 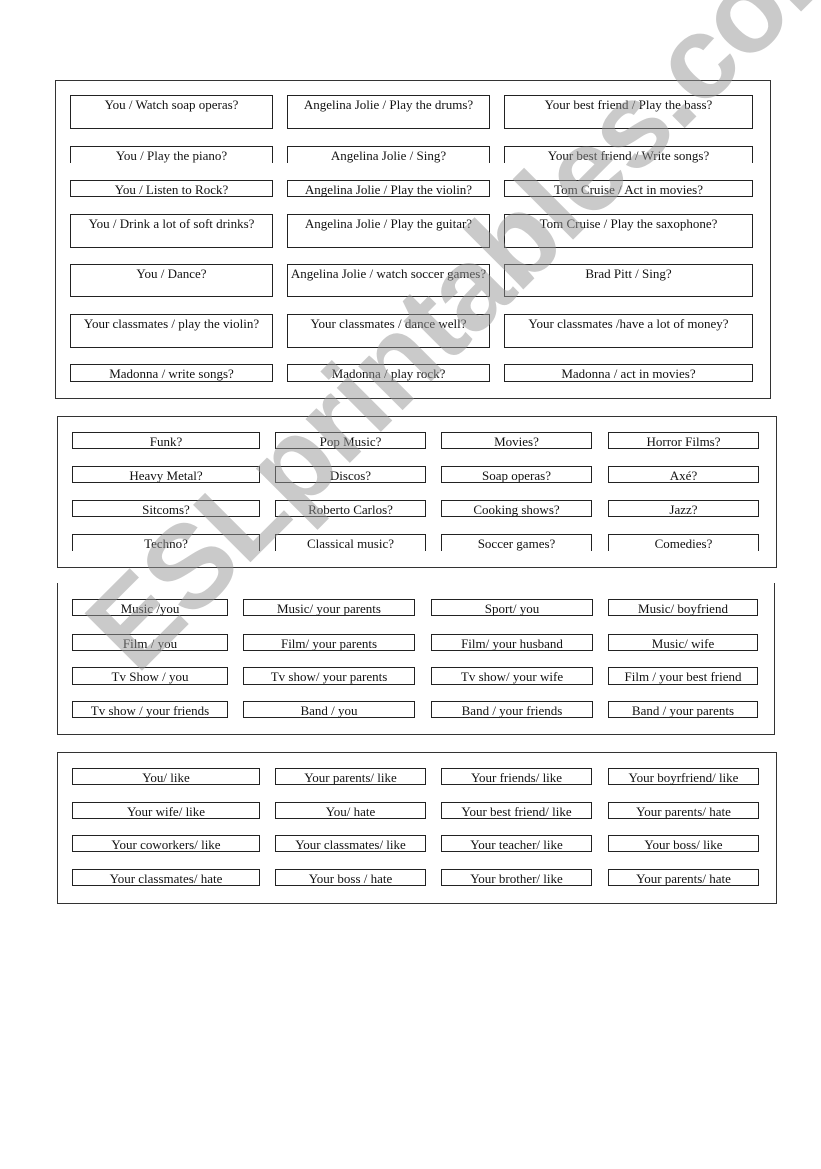 I want to click on section2-card: Discos?, so click(x=350, y=474).